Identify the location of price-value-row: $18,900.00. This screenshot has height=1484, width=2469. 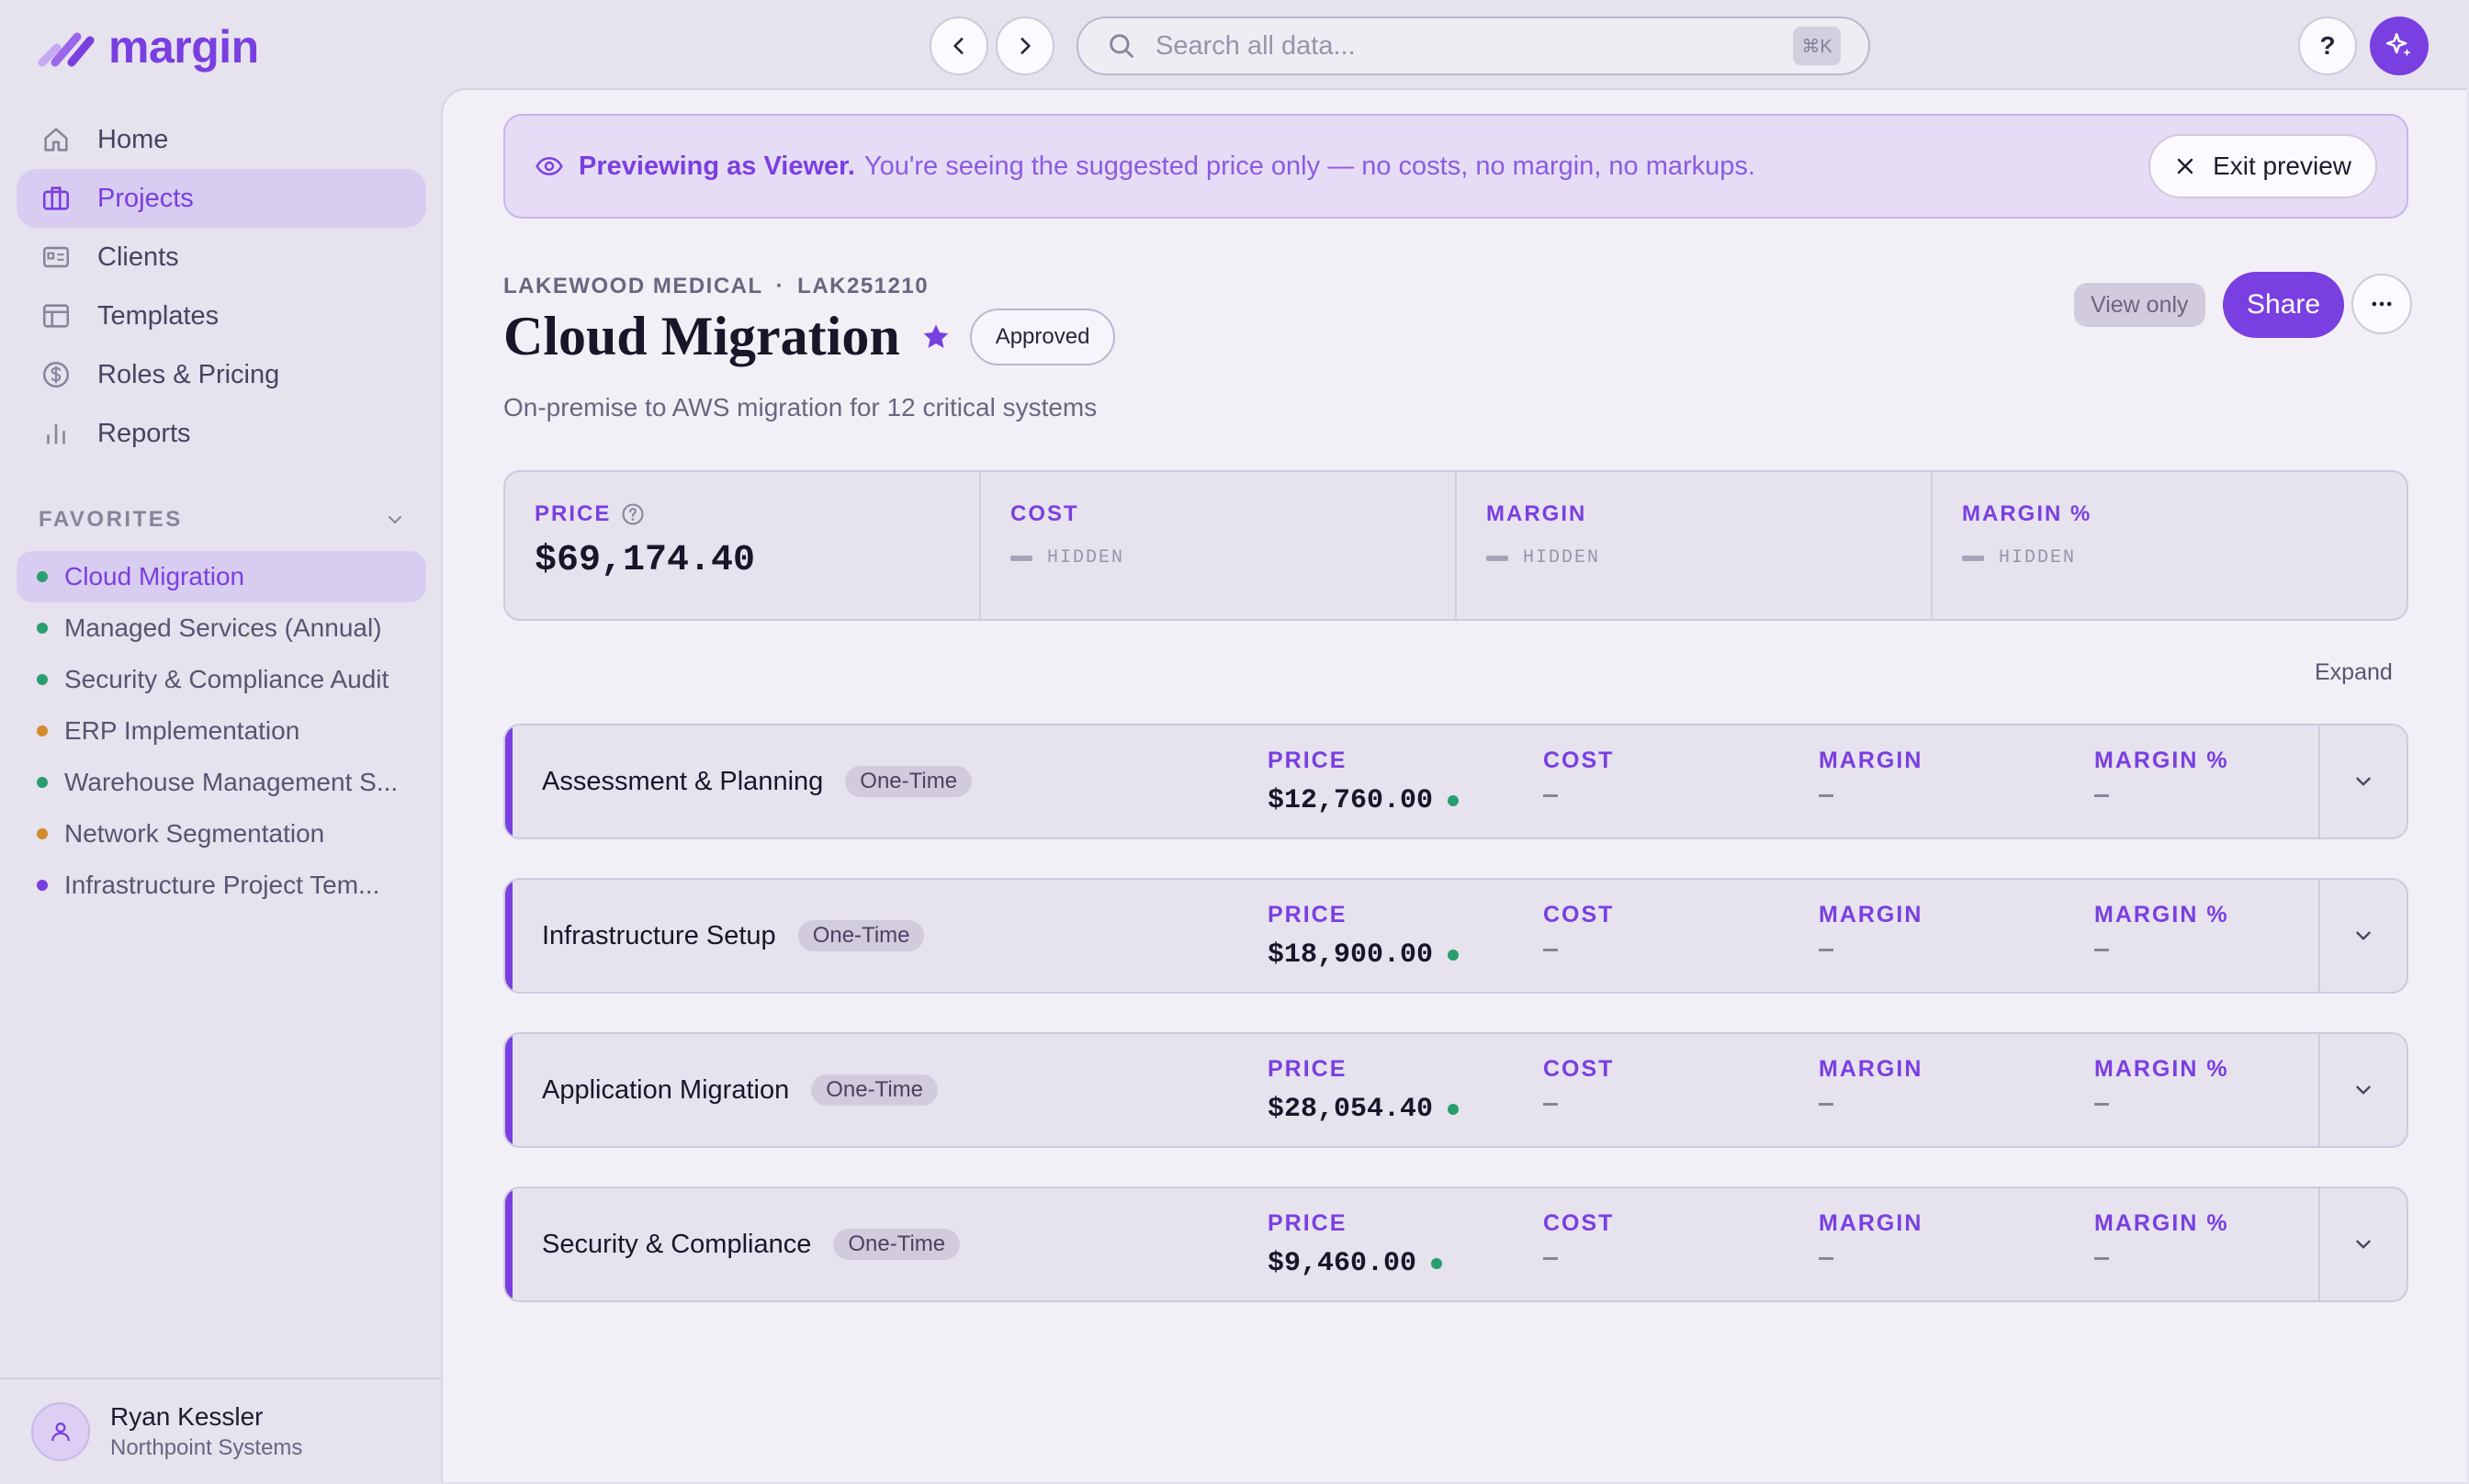
(1364, 955).